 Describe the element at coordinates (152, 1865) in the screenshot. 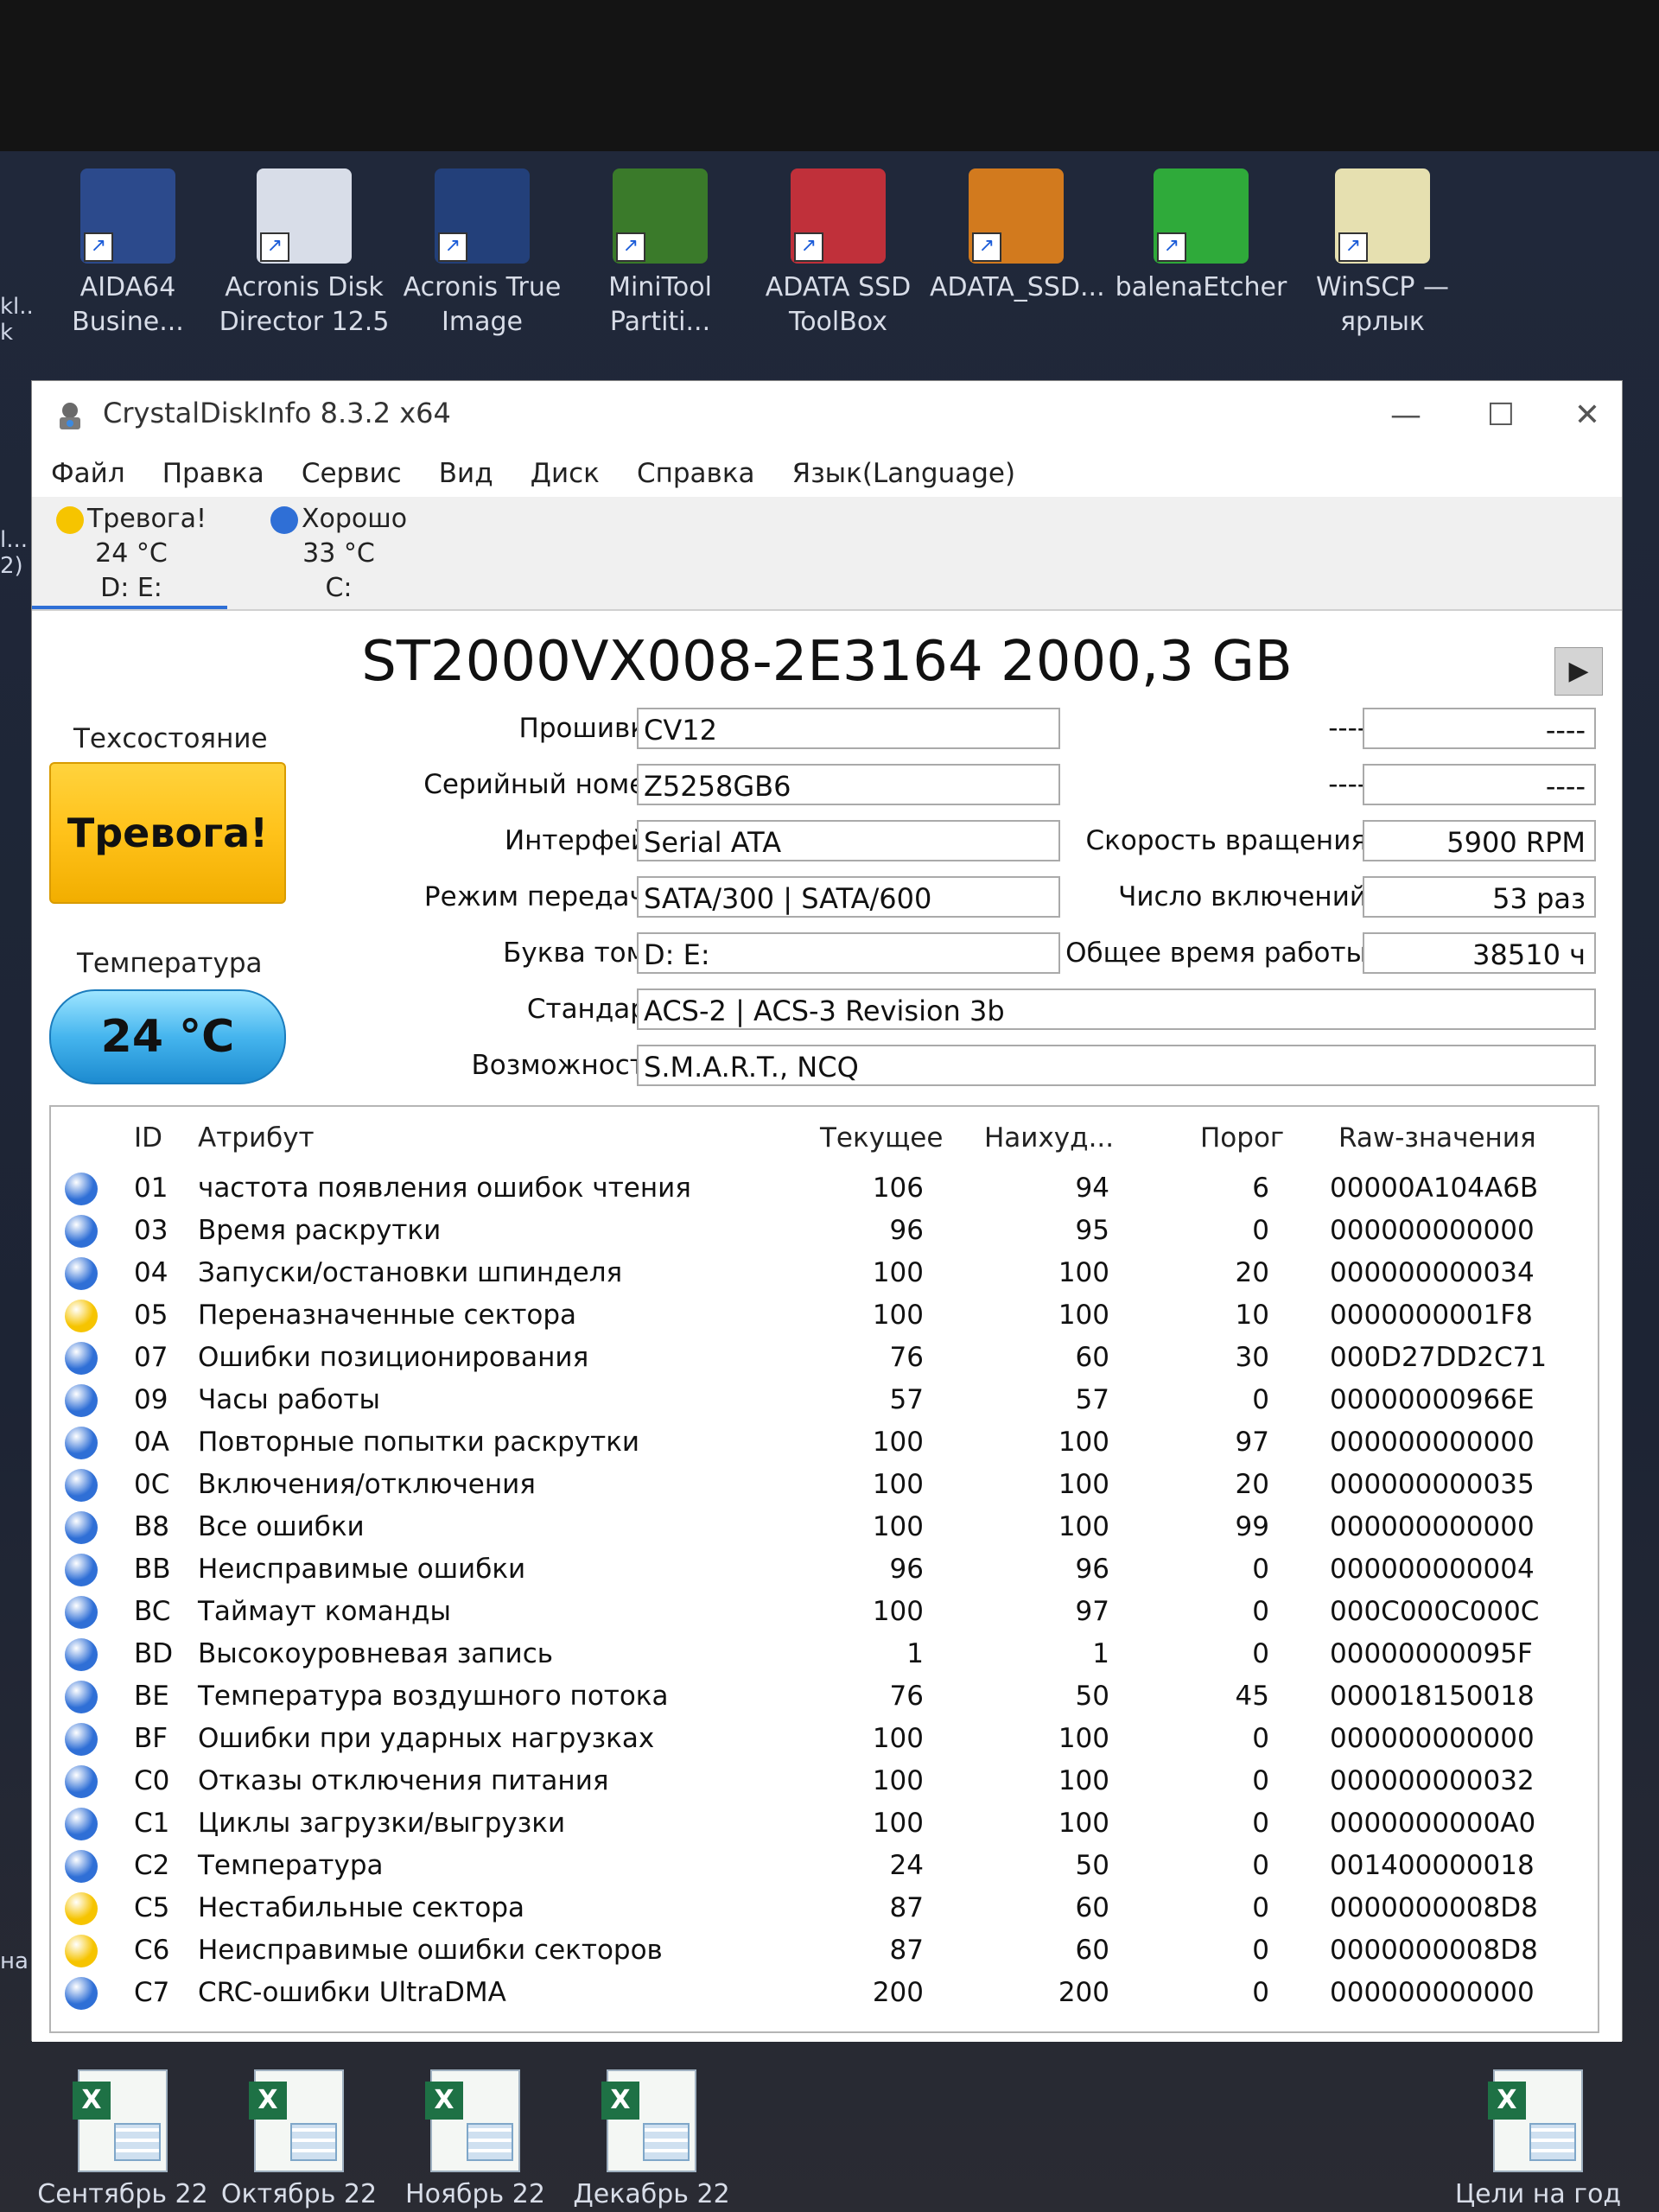

I see `attribute-id: C2` at that location.